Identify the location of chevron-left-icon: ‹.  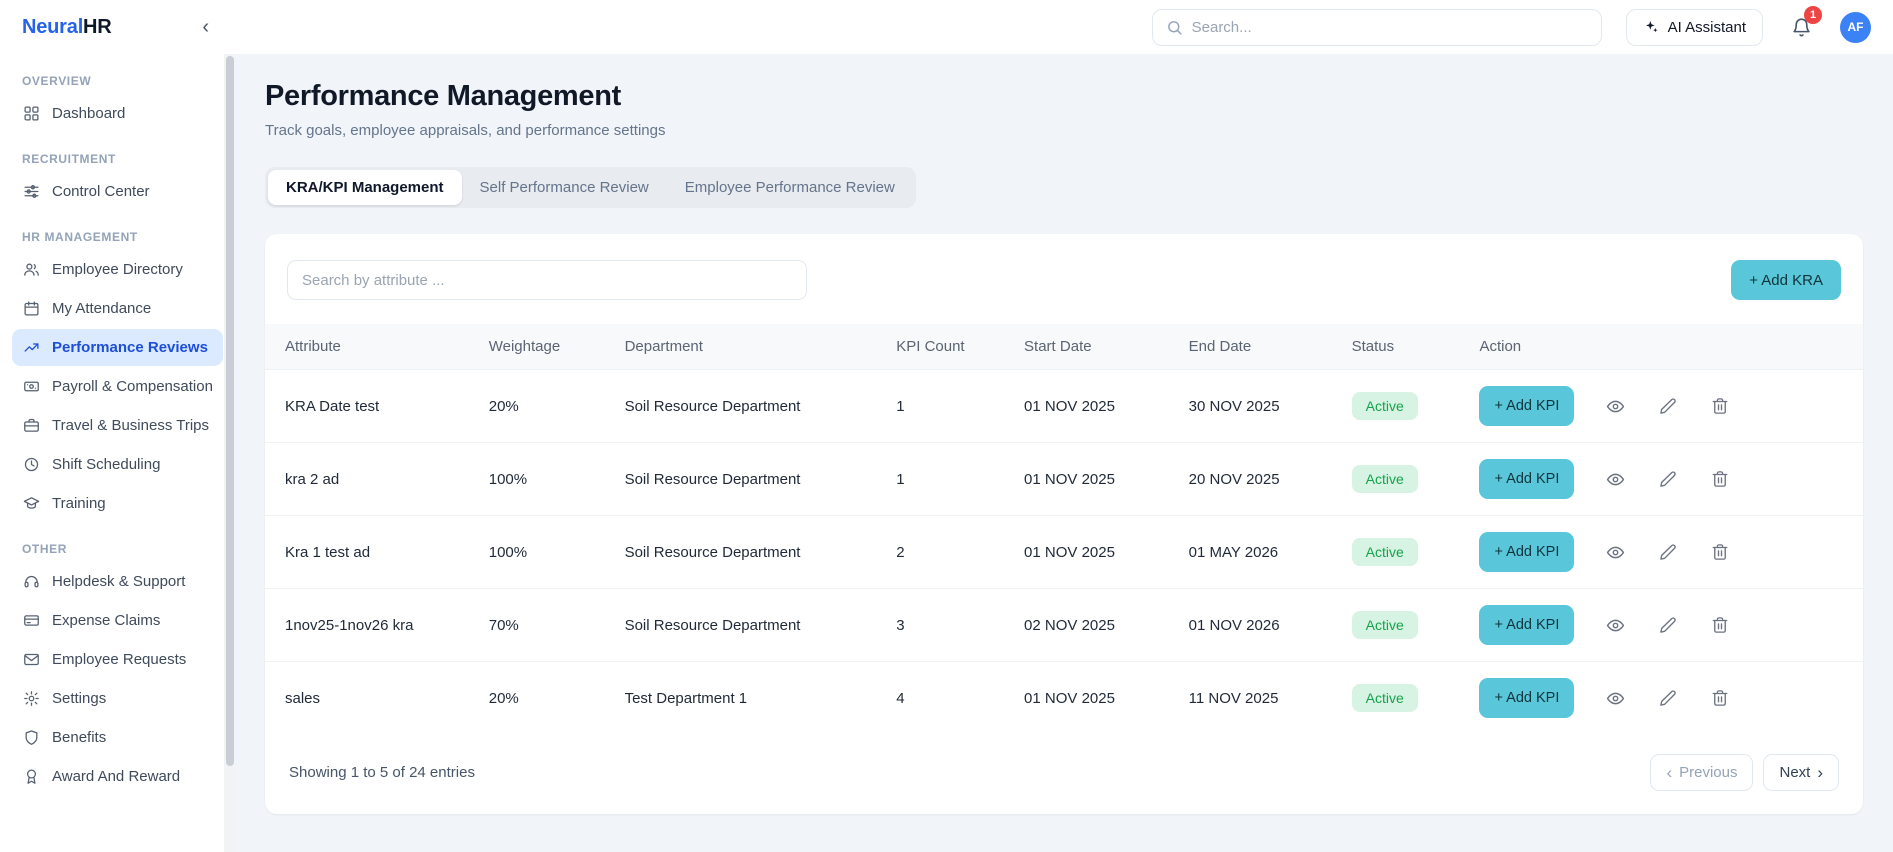
(205, 27).